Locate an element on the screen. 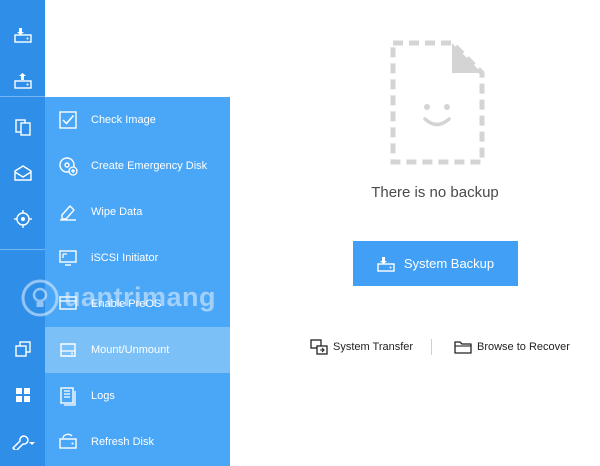 Image resolution: width=600 pixels, height=466 pixels. lightbulb-icon is located at coordinates (40, 297).